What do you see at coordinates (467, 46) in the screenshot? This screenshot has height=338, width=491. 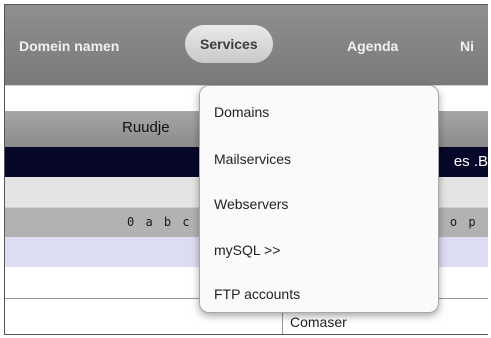 I see `nav-item-partial: Ni` at bounding box center [467, 46].